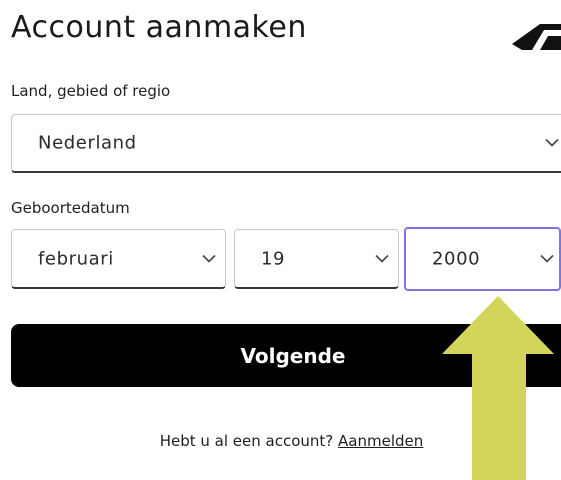 The width and height of the screenshot is (561, 480). I want to click on birth-month-select: februari, so click(118, 259).